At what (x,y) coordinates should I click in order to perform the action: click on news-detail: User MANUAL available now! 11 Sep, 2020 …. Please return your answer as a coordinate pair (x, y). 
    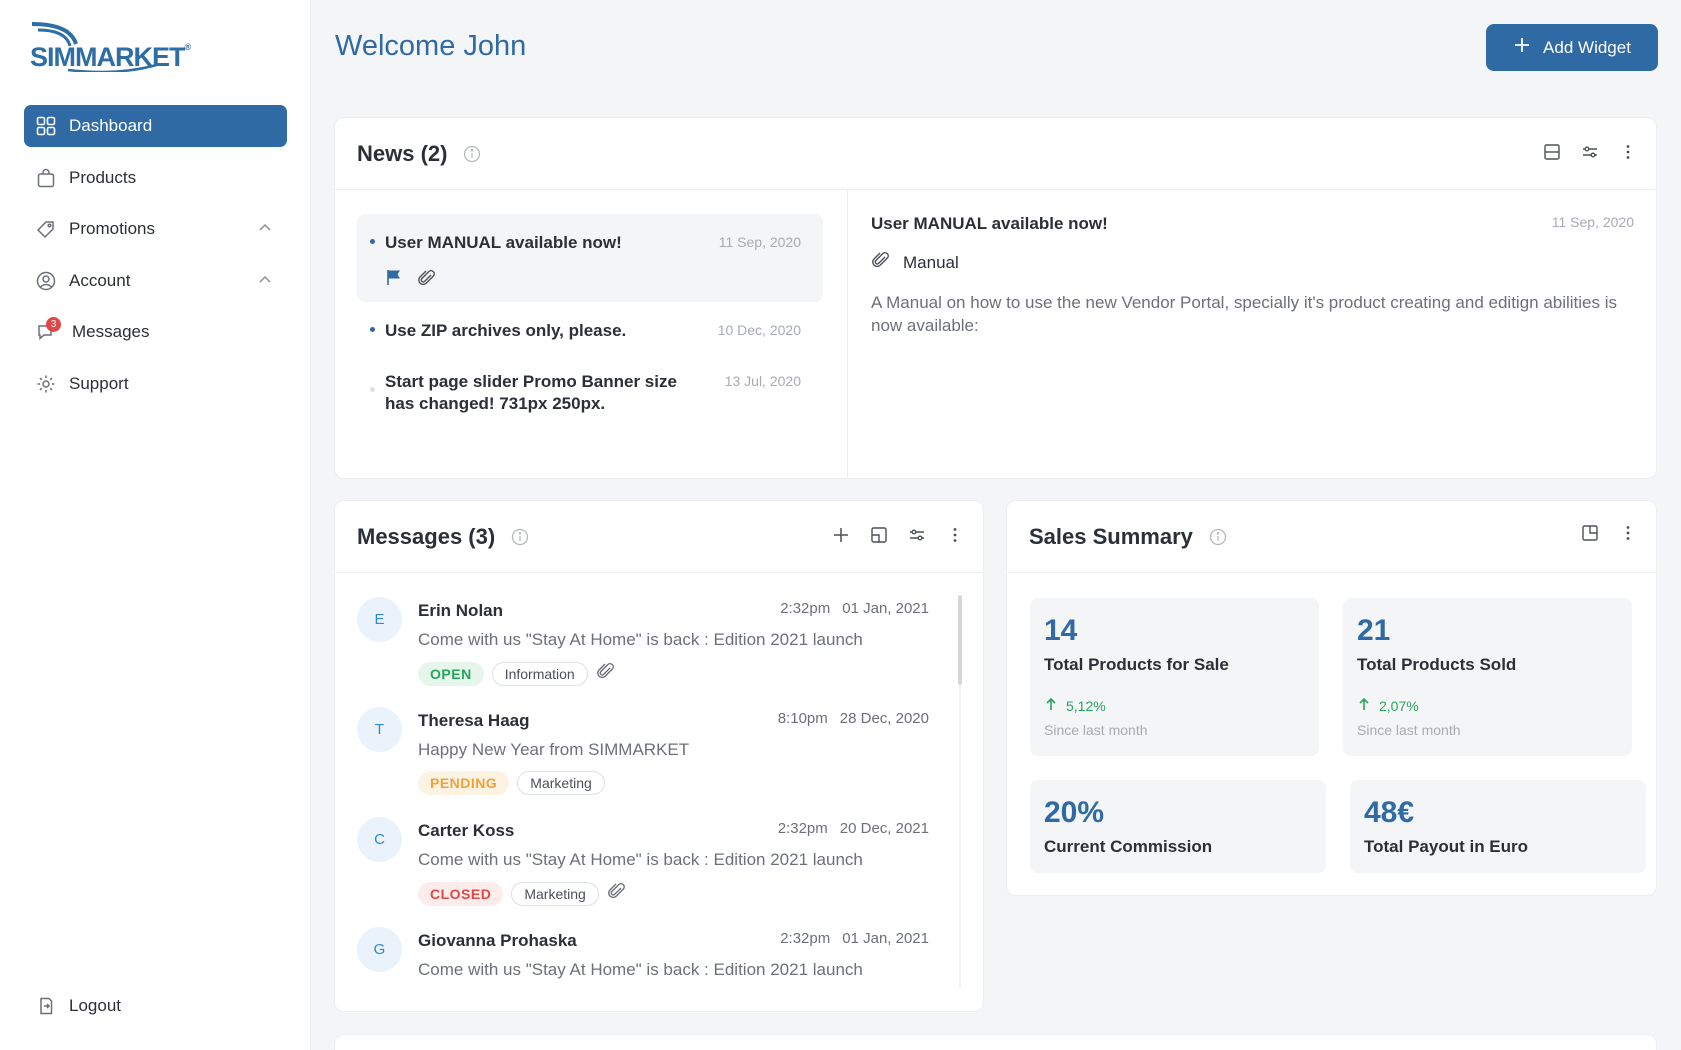
    Looking at the image, I should click on (1252, 275).